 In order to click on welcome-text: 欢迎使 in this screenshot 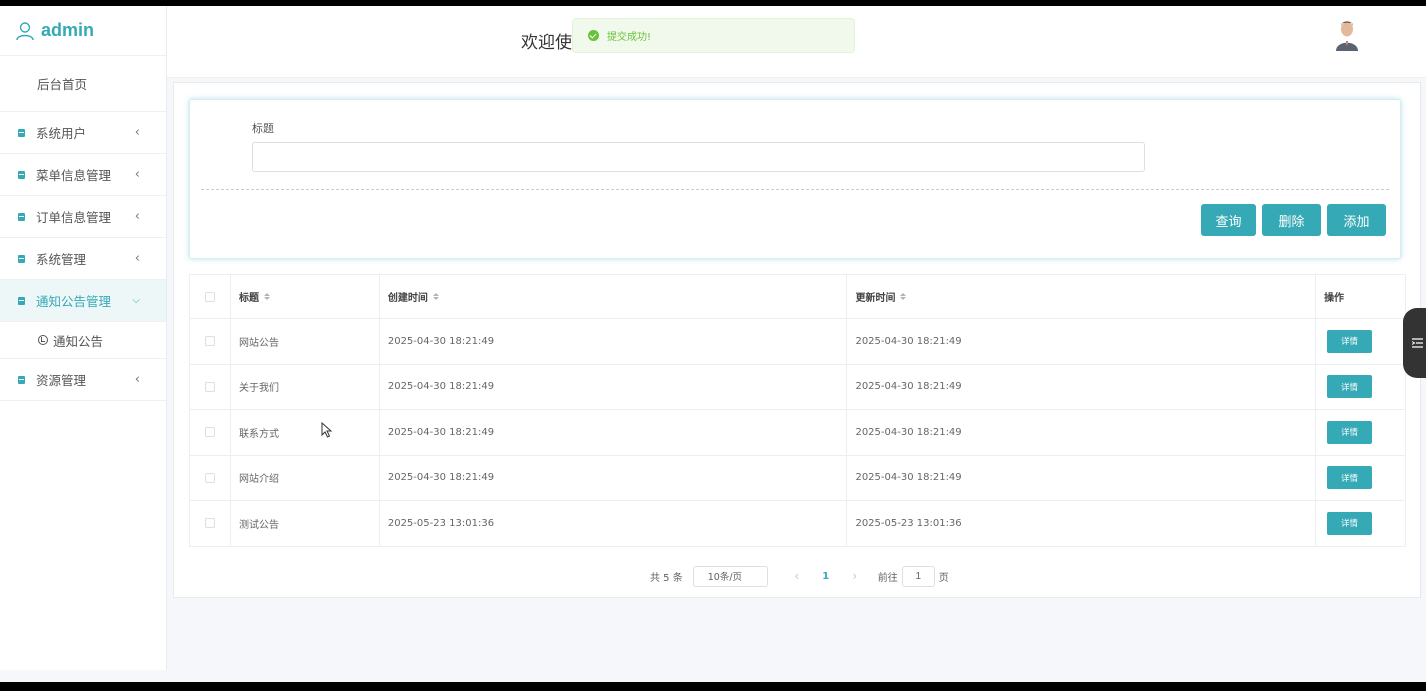, I will do `click(546, 43)`.